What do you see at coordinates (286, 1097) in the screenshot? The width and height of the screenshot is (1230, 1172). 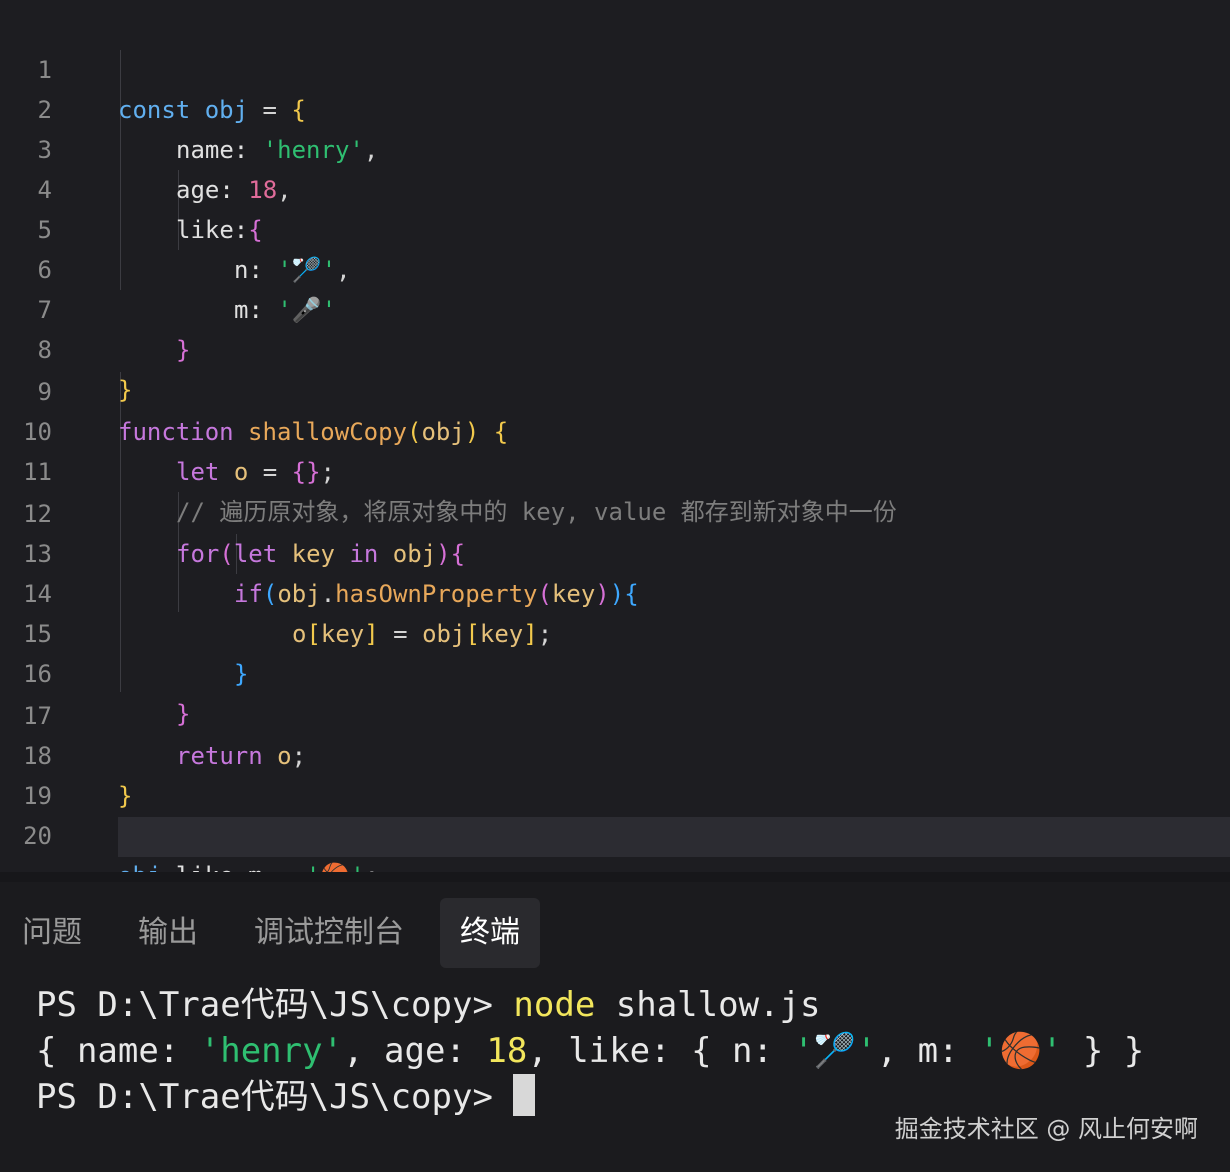 I see `terminal-prompt: PS D:\Trae代码\JS\copy>` at bounding box center [286, 1097].